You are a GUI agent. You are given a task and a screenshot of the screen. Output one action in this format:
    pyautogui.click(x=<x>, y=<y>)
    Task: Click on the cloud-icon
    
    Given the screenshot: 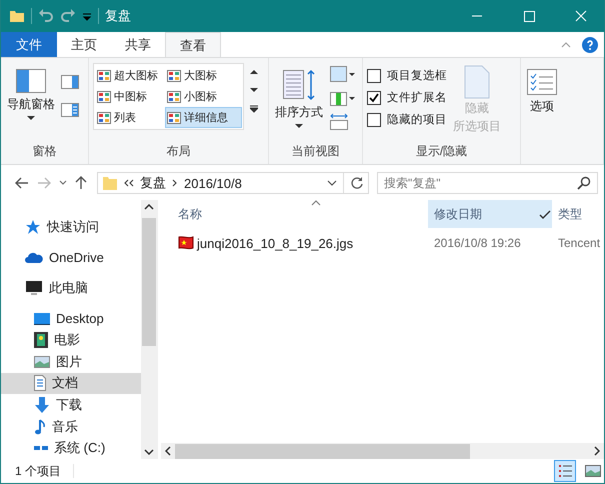 What is the action you would take?
    pyautogui.click(x=34, y=258)
    